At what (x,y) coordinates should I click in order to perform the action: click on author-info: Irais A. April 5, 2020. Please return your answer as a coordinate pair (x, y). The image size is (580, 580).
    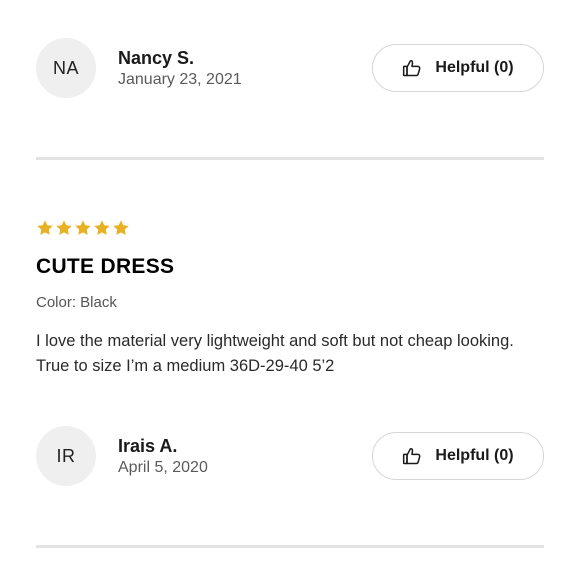
    Looking at the image, I should click on (245, 456).